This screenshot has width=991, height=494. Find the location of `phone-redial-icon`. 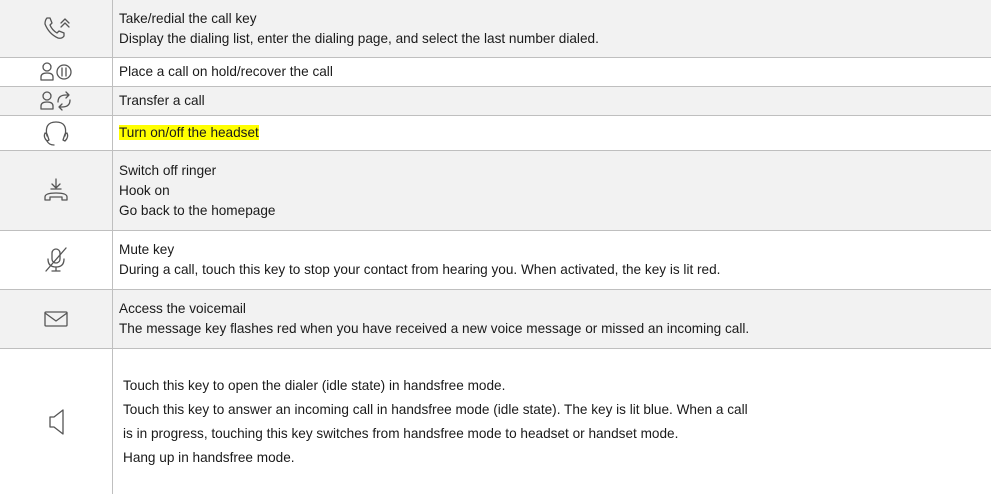

phone-redial-icon is located at coordinates (57, 27).